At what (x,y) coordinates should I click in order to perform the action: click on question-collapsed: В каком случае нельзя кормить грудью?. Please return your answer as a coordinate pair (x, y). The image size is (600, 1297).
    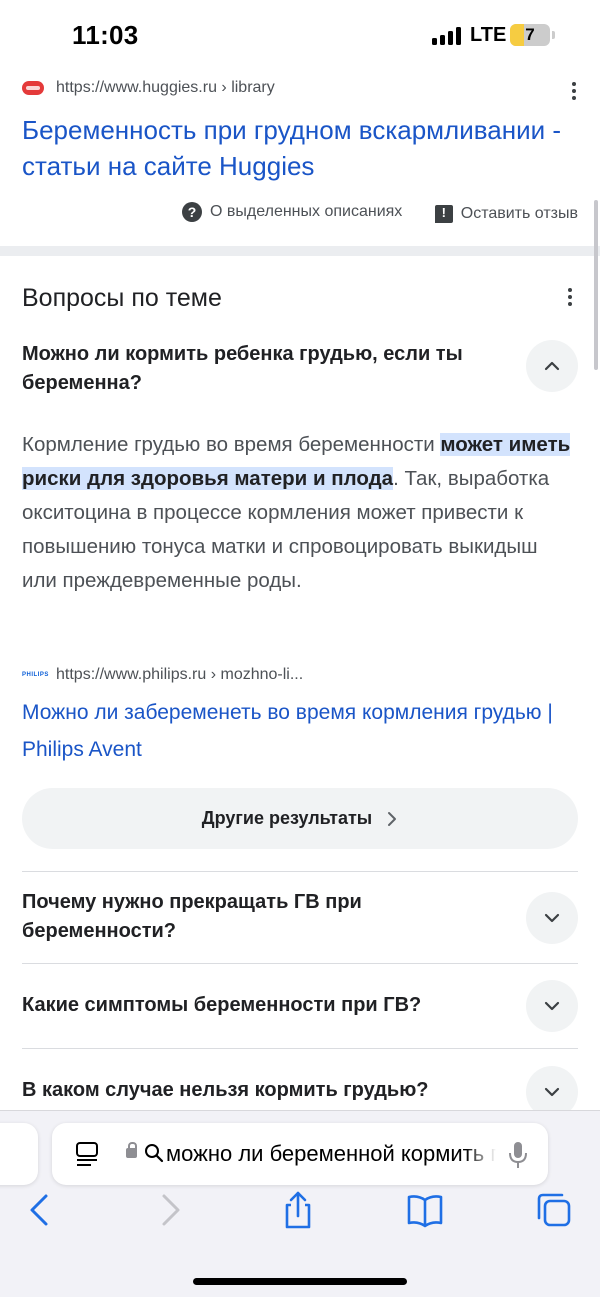
    Looking at the image, I should click on (262, 1090).